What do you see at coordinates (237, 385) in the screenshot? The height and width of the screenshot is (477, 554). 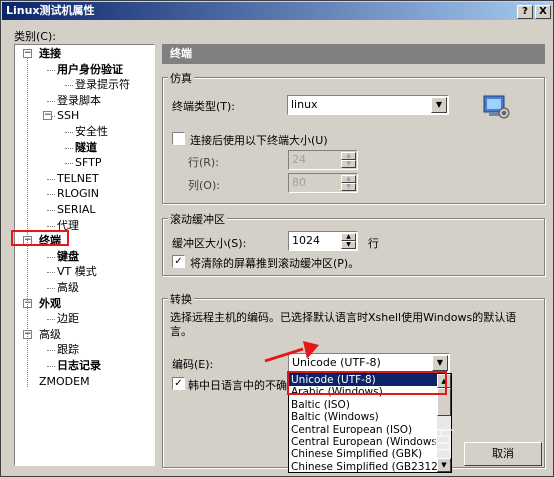 I see `cjk-label: 韩中日语言中的不确` at bounding box center [237, 385].